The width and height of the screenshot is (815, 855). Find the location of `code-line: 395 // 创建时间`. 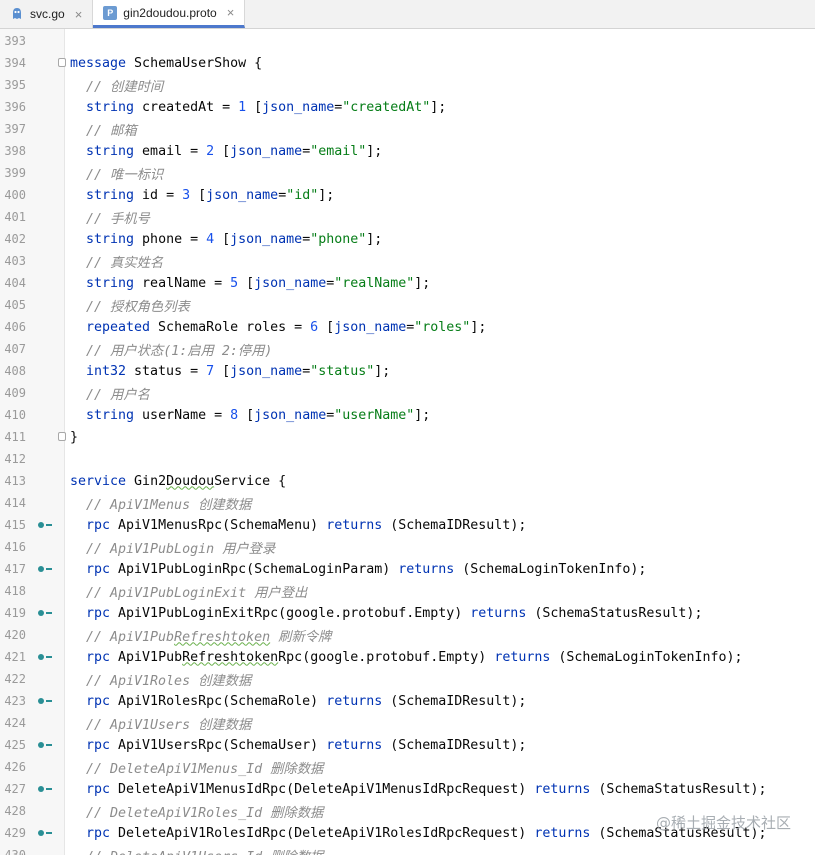

code-line: 395 // 创建时间 is located at coordinates (407, 85).